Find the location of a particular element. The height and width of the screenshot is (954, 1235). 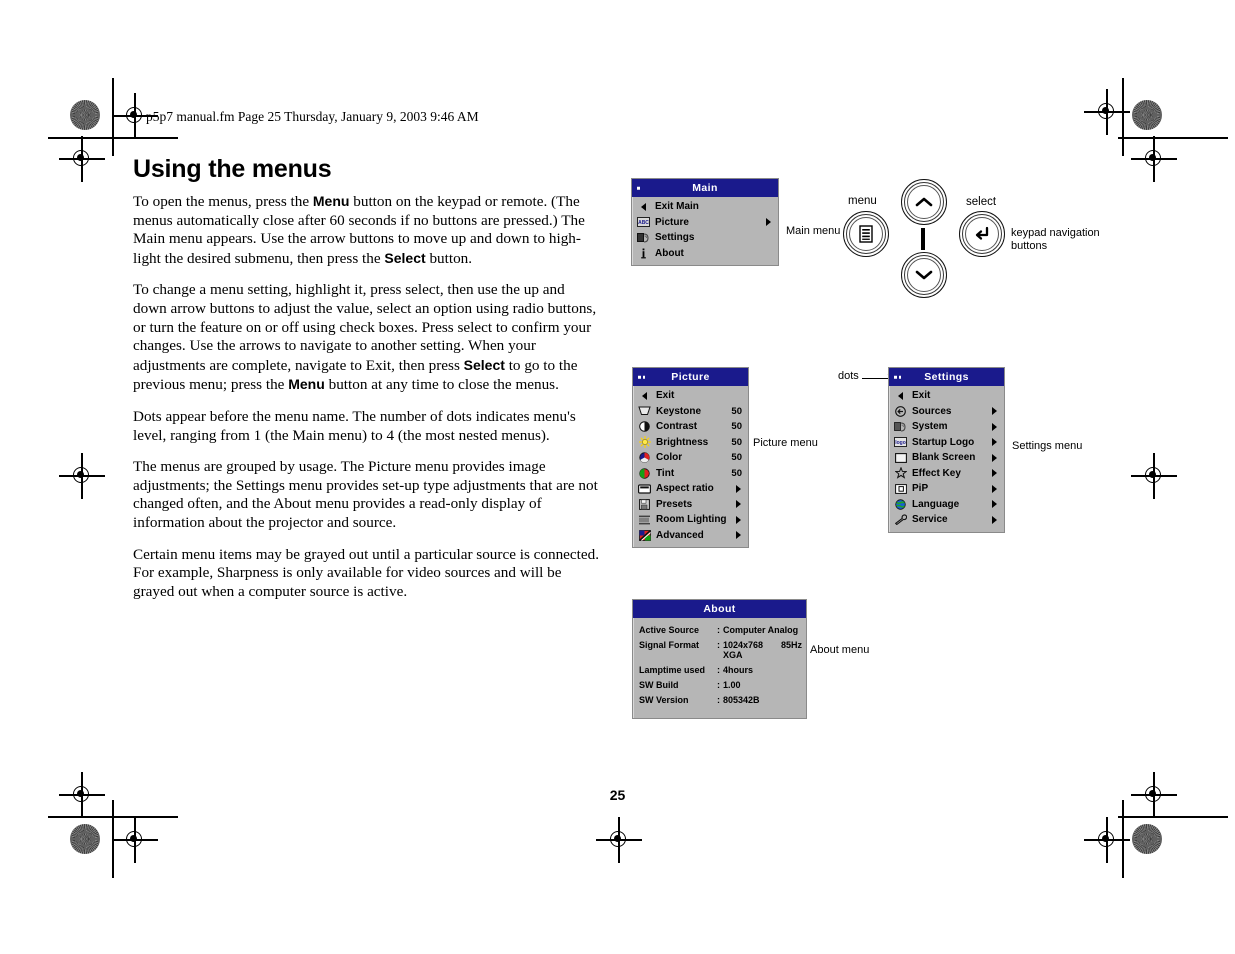

registration-mark-top-right is located at coordinates (1107, 112).